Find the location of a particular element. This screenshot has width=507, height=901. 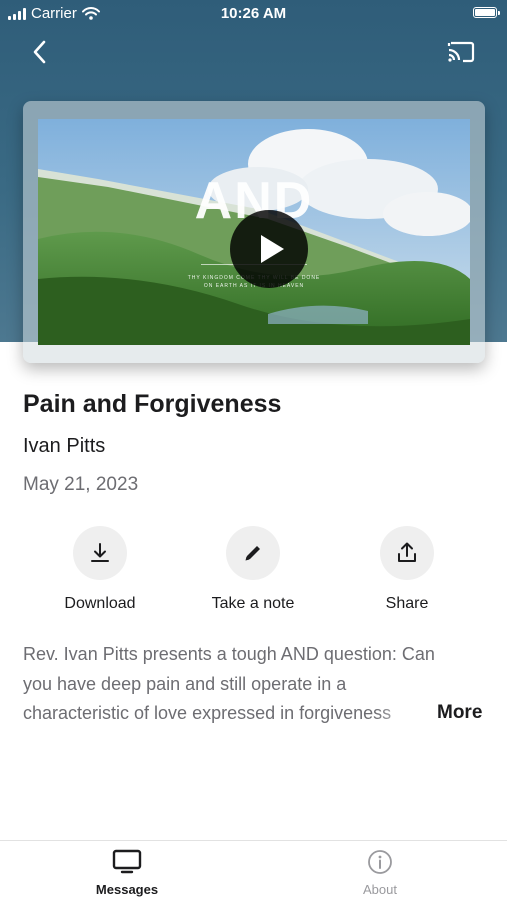

share-icon is located at coordinates (407, 552).